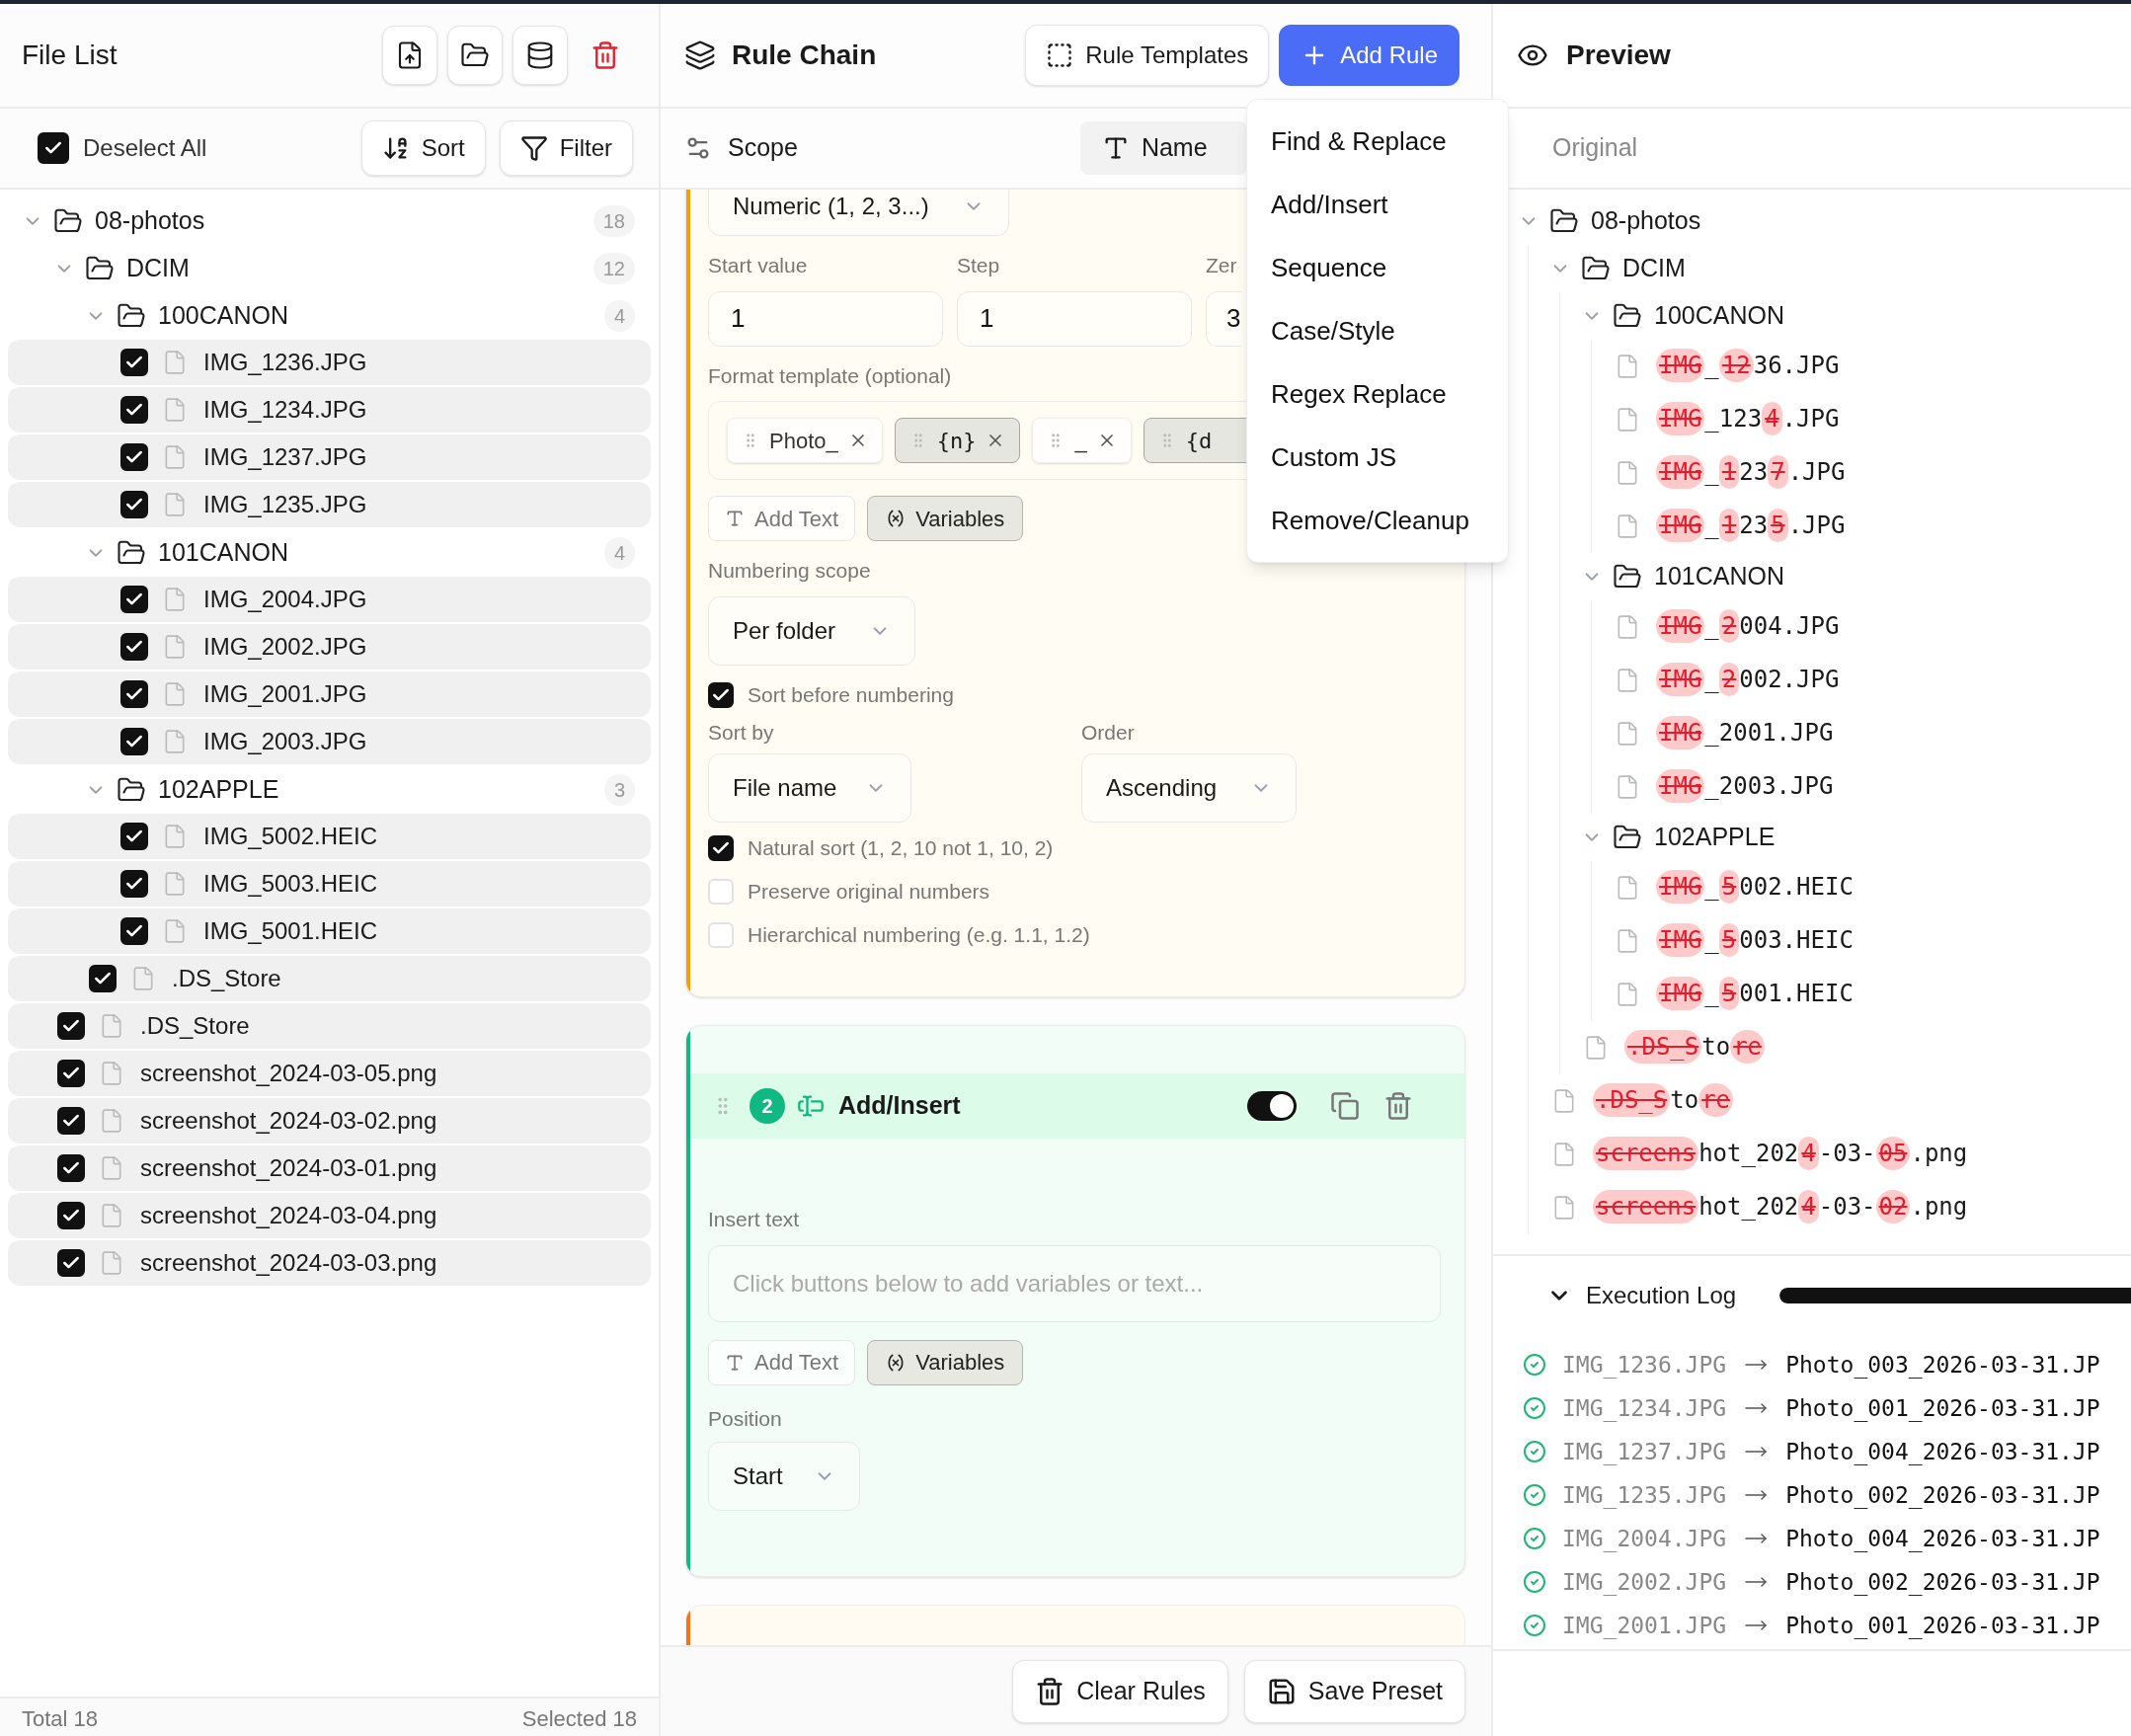 This screenshot has height=1736, width=2131. I want to click on panel-title: Preview, so click(1619, 55).